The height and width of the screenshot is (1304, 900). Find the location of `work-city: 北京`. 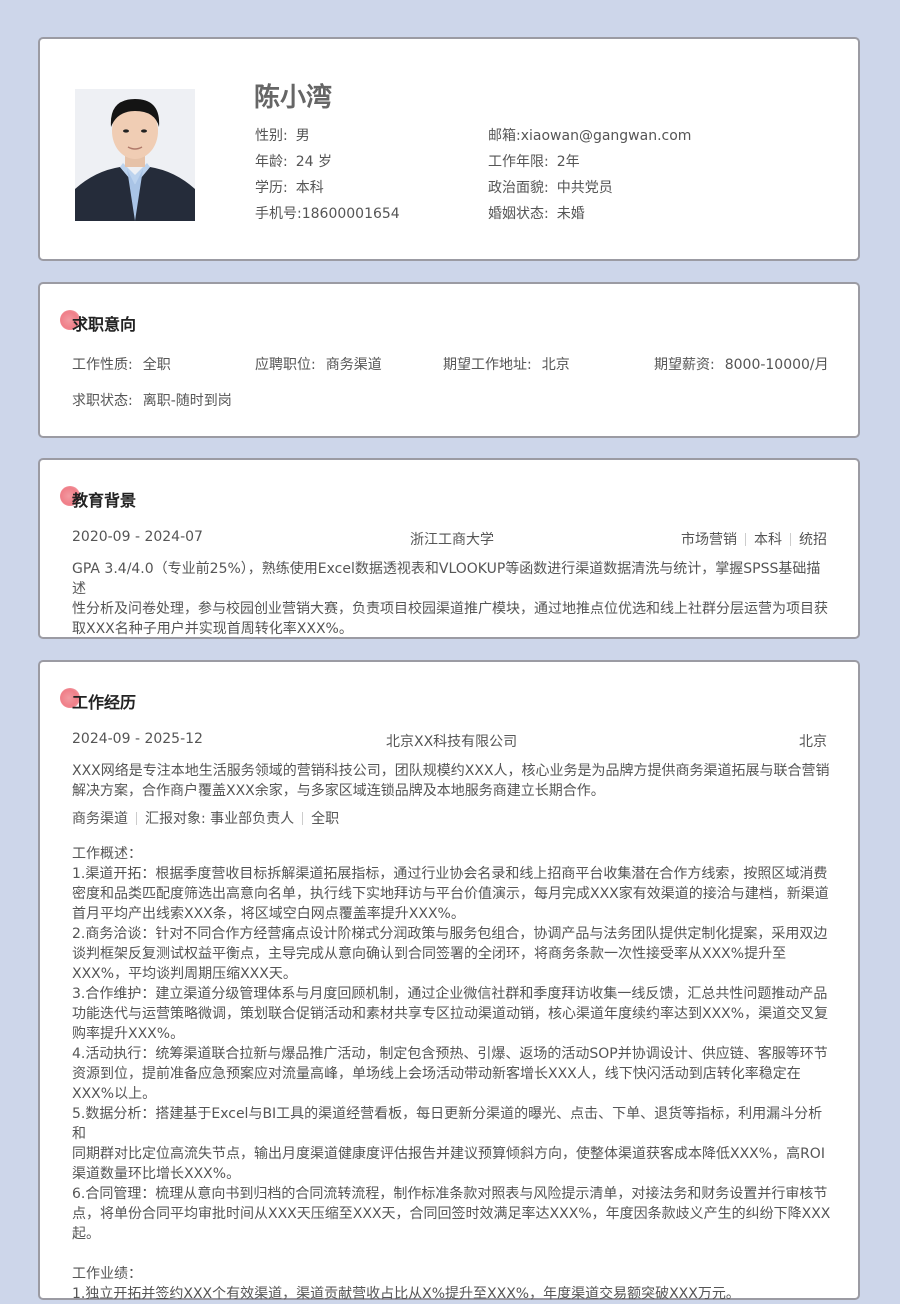

work-city: 北京 is located at coordinates (813, 742).